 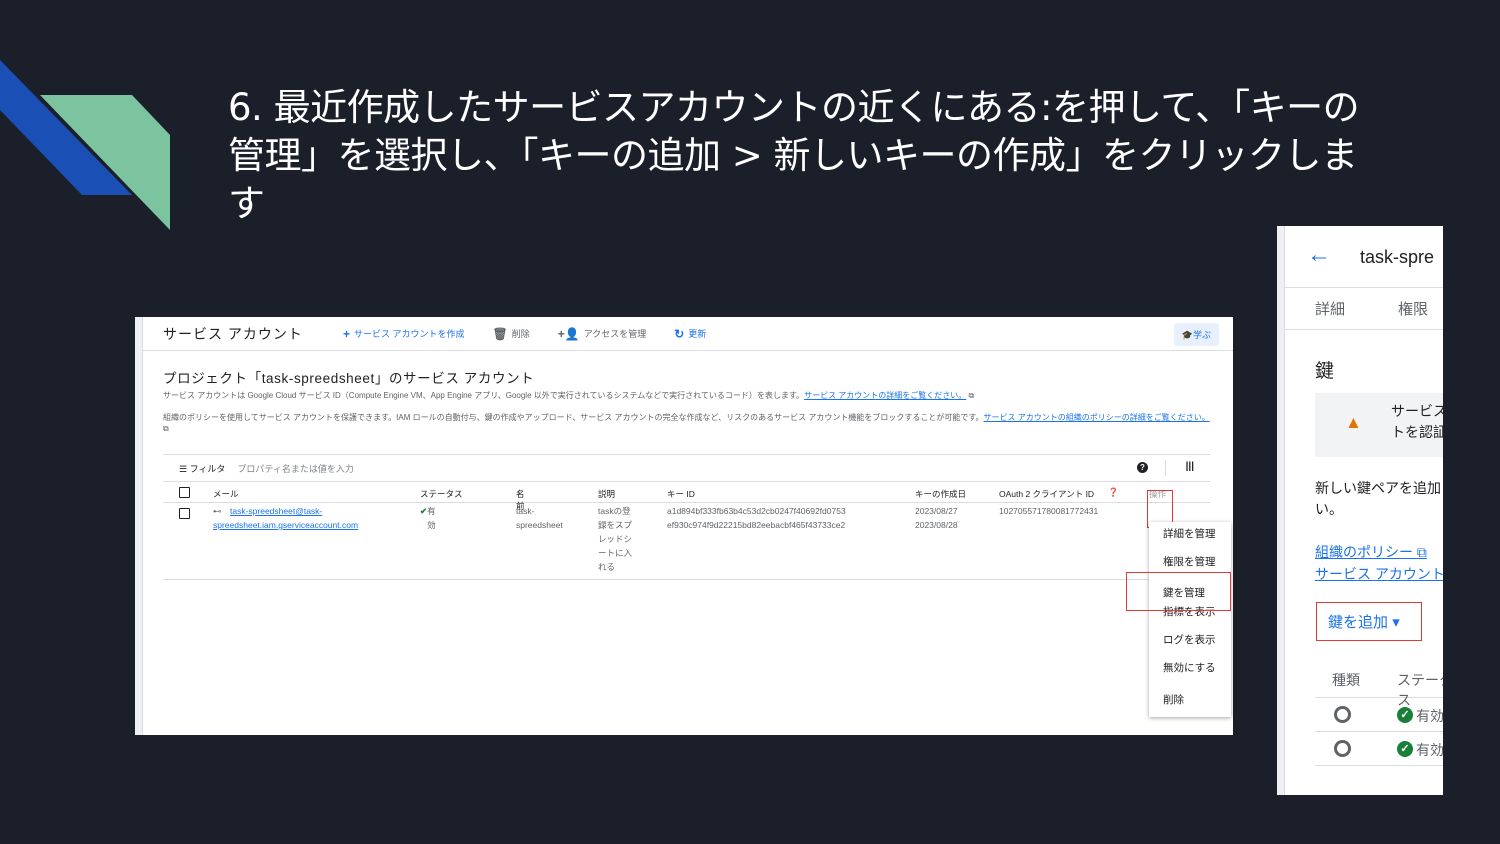 I want to click on refresh-button: ↻ 更新, so click(x=690, y=334).